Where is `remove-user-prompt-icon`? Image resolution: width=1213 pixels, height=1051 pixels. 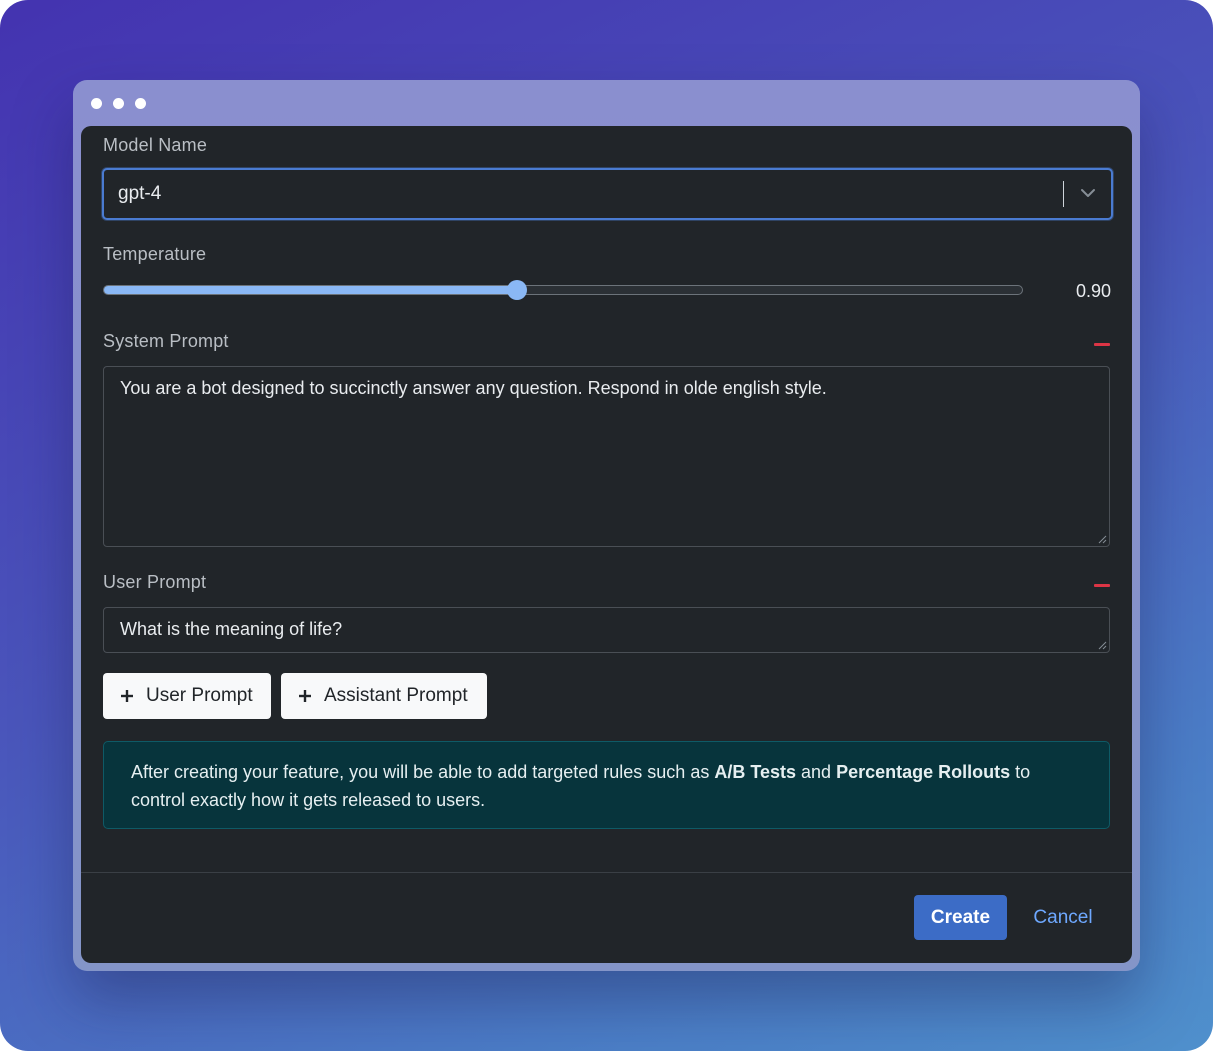 remove-user-prompt-icon is located at coordinates (1102, 585).